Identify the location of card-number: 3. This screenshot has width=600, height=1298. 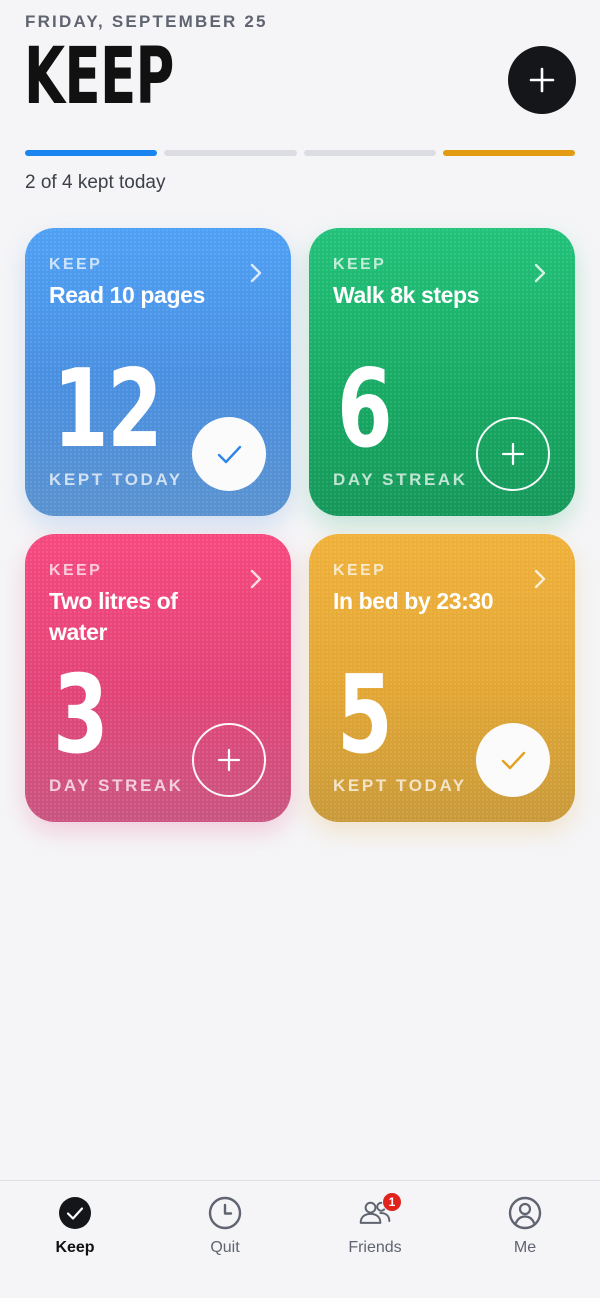
(81, 715).